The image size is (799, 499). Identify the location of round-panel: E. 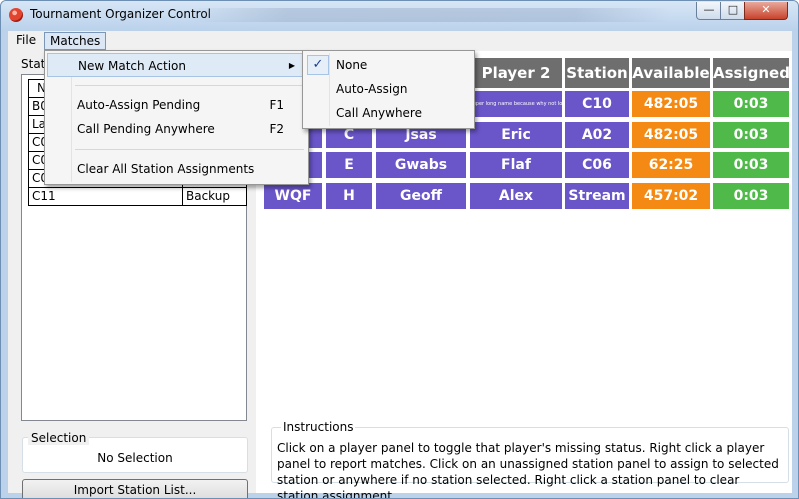
(349, 165).